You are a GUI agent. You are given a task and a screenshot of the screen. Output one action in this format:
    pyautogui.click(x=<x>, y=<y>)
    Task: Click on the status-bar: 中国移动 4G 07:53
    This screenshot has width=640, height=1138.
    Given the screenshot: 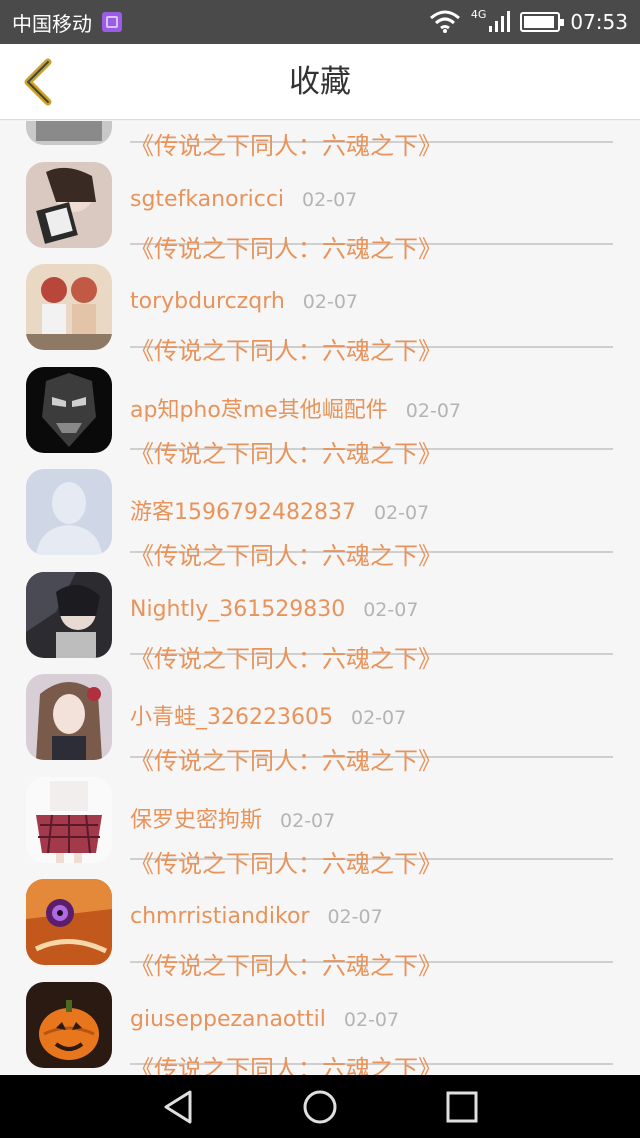 What is the action you would take?
    pyautogui.click(x=320, y=22)
    